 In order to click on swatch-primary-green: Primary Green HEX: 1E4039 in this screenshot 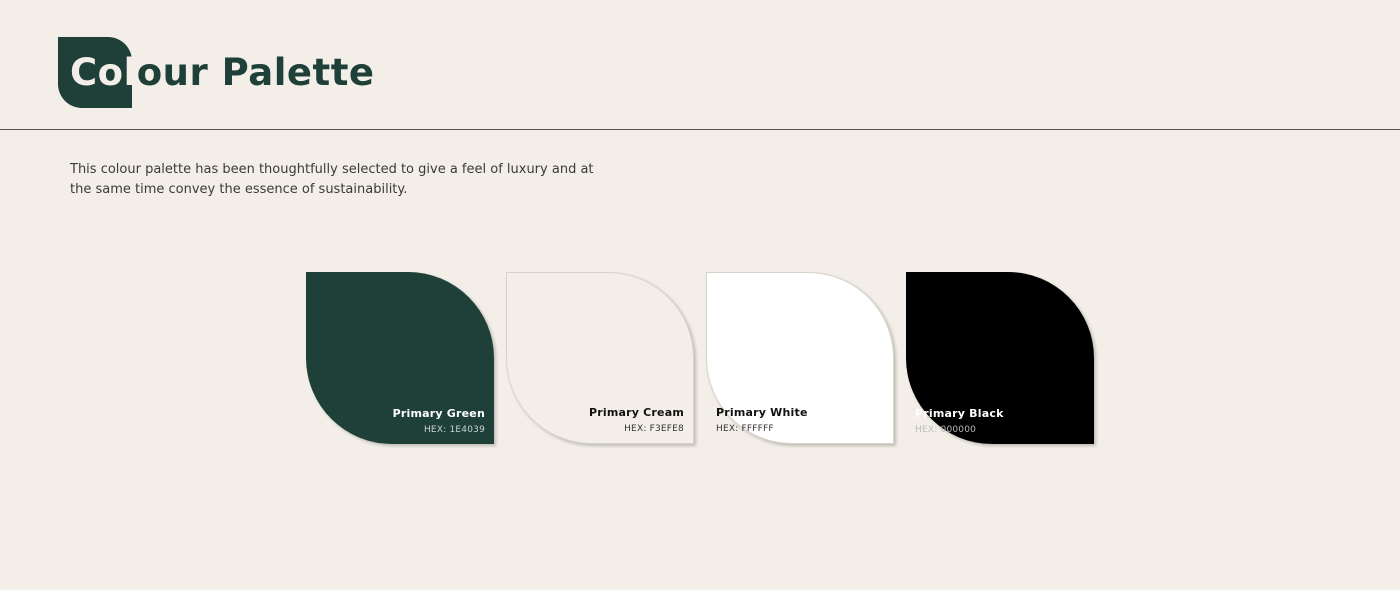, I will do `click(400, 358)`.